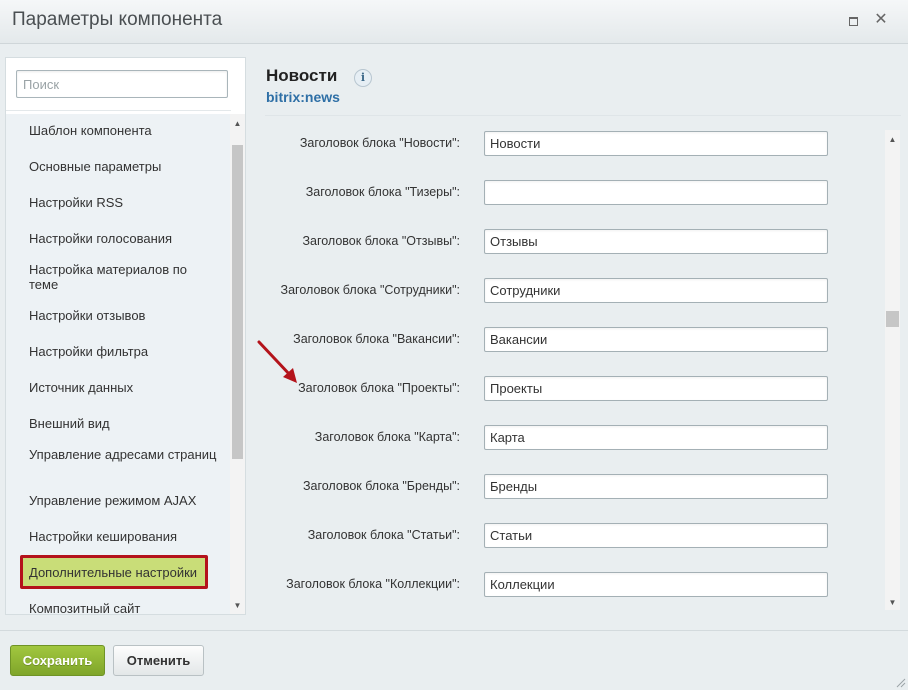 The width and height of the screenshot is (908, 690). What do you see at coordinates (656, 290) in the screenshot?
I see `field-input-staff` at bounding box center [656, 290].